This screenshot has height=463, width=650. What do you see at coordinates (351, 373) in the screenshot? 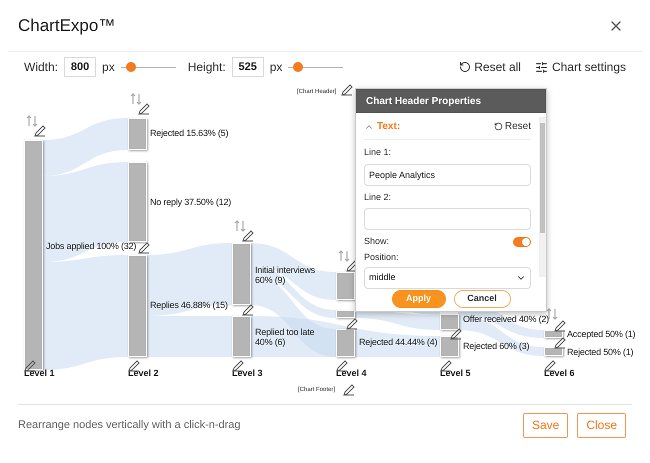
I see `level-label: Level 4` at bounding box center [351, 373].